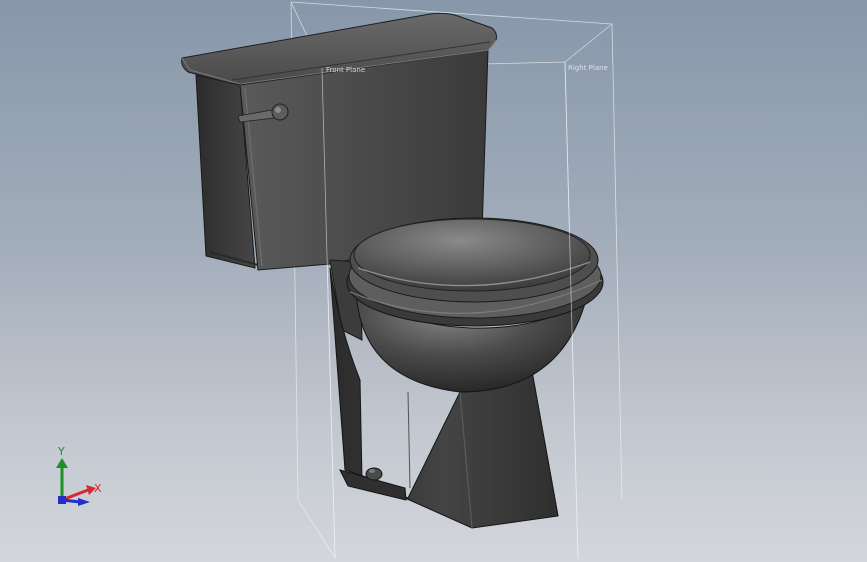 Image resolution: width=867 pixels, height=562 pixels. What do you see at coordinates (345, 70) in the screenshot?
I see `front-plane-label: Front Plane` at bounding box center [345, 70].